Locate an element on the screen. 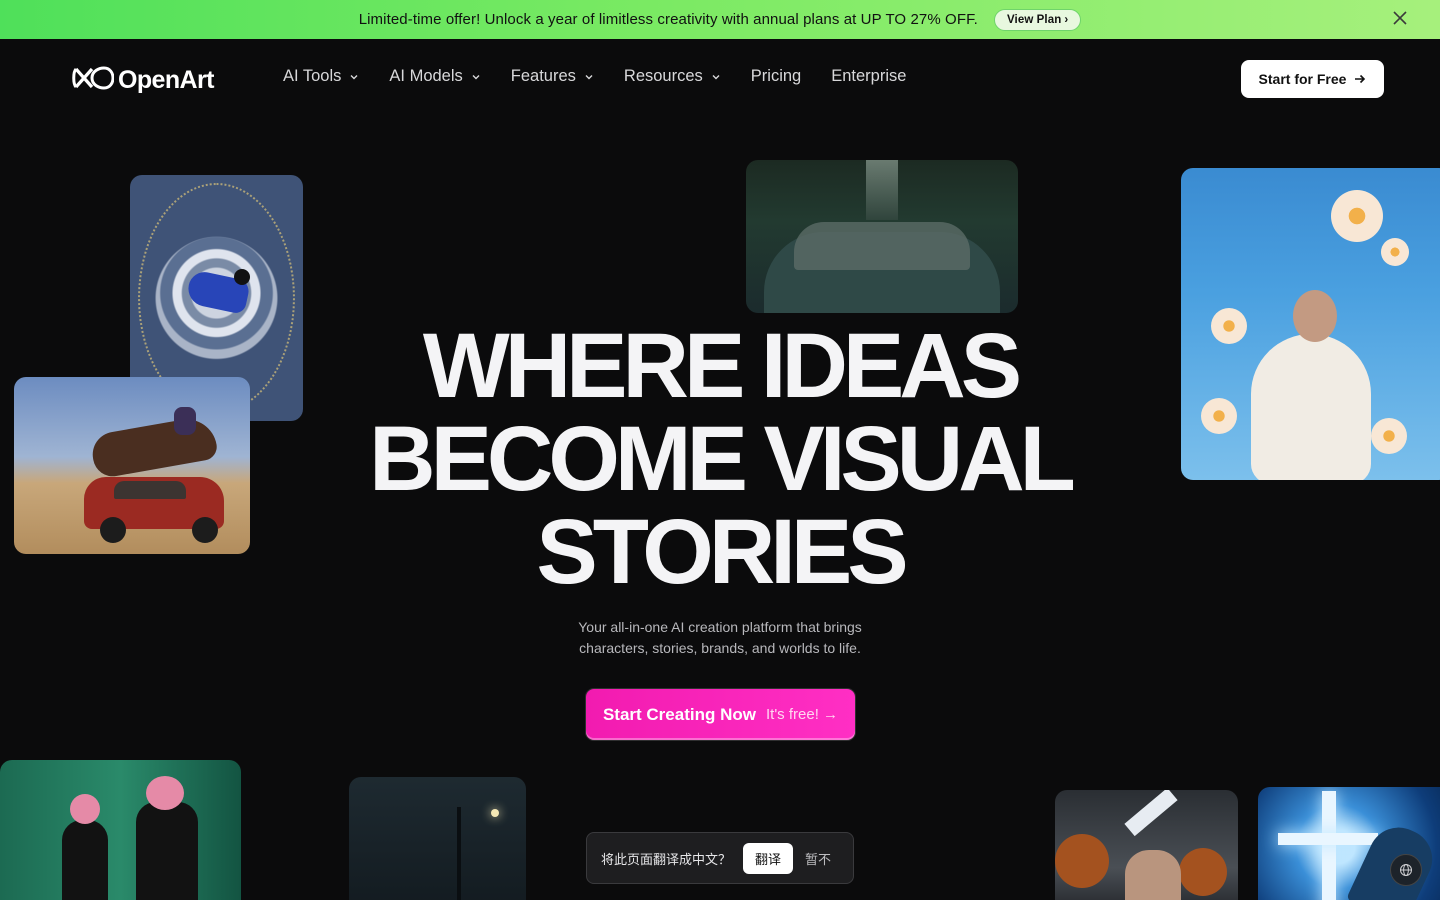 Image resolution: width=1440 pixels, height=900 pixels. gallery-image-basketball is located at coordinates (1146, 845).